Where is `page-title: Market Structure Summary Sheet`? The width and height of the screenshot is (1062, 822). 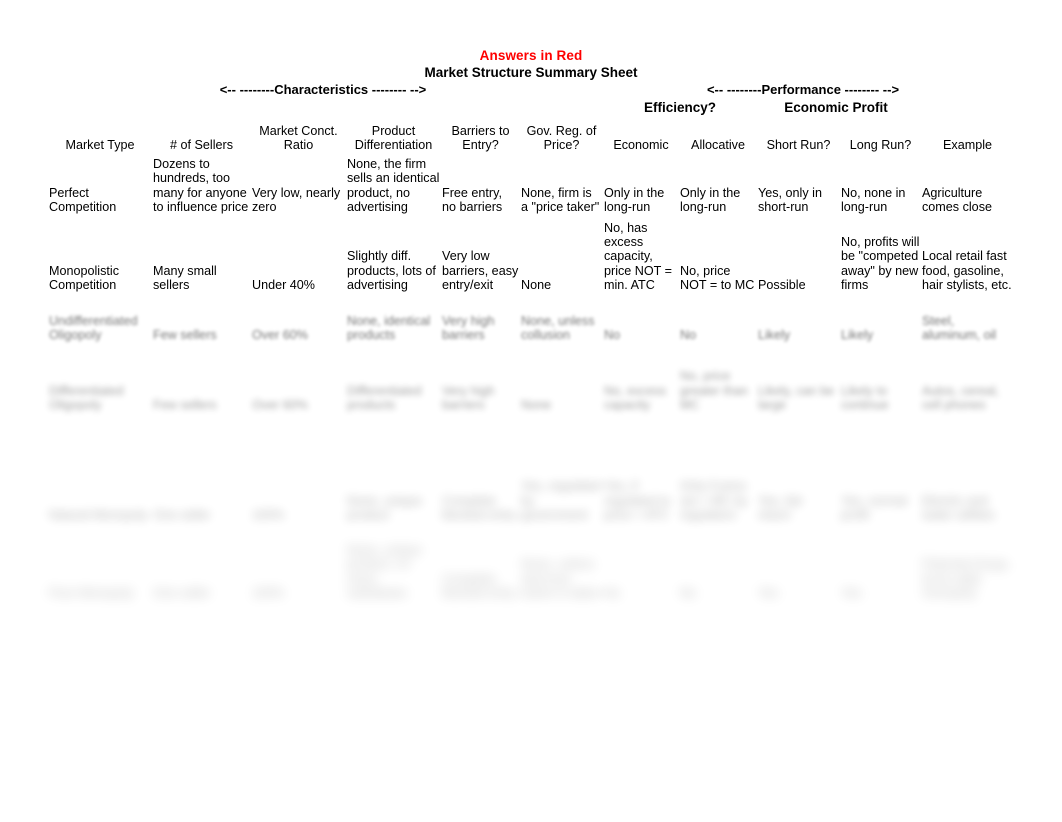 page-title: Market Structure Summary Sheet is located at coordinates (531, 72).